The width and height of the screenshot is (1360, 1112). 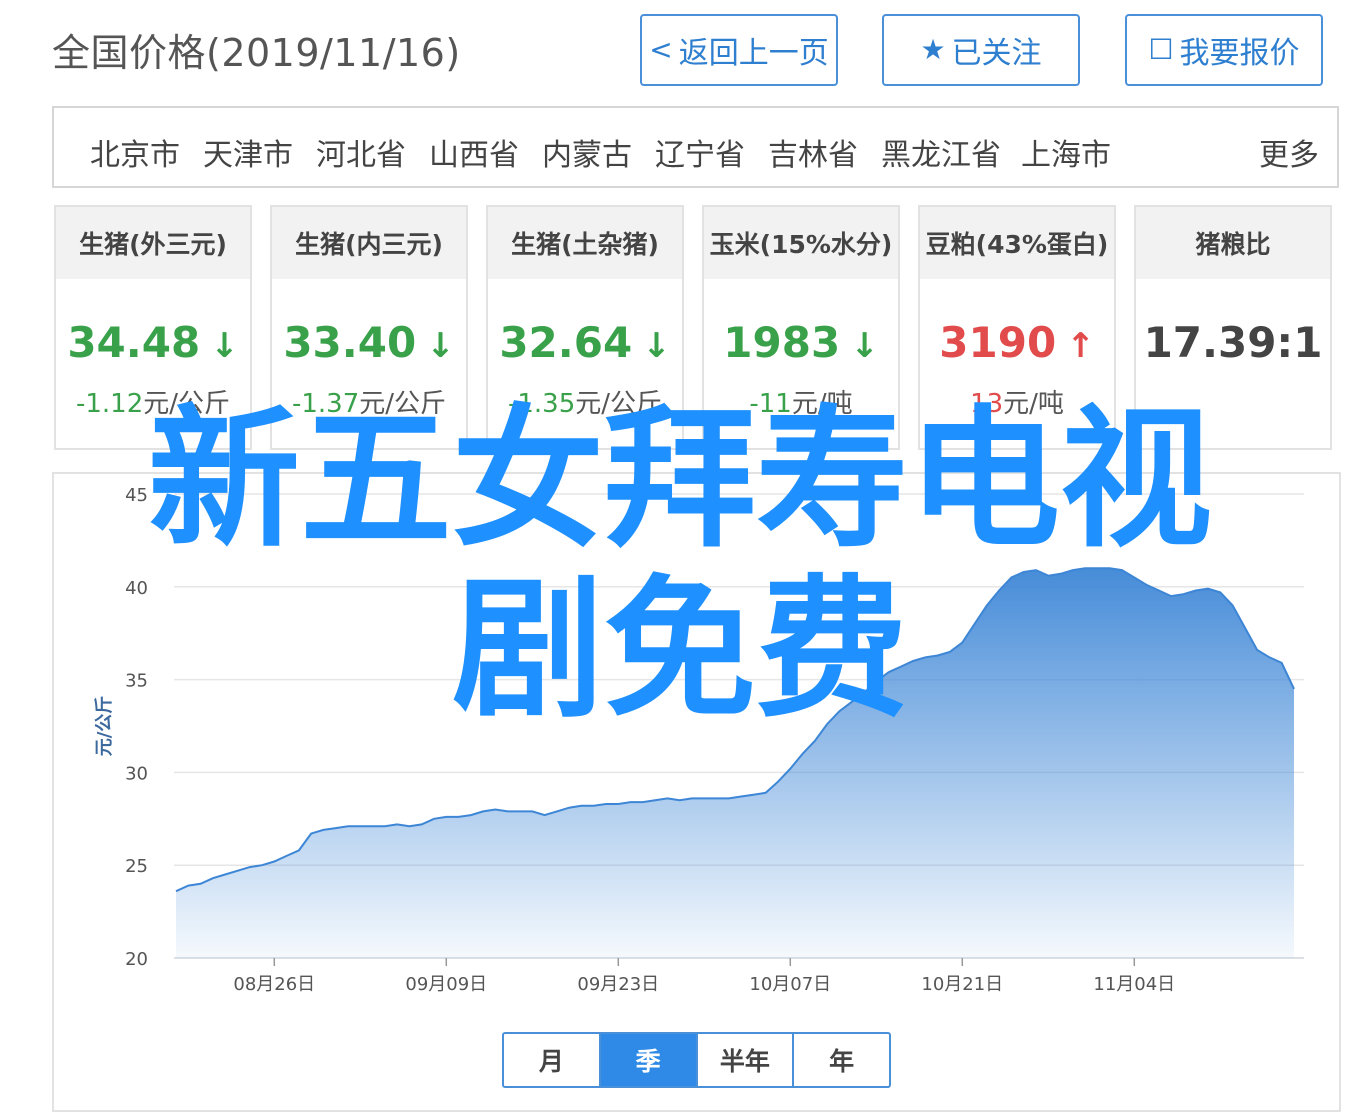 I want to click on price-card-value: 17.39:1, so click(x=1233, y=343).